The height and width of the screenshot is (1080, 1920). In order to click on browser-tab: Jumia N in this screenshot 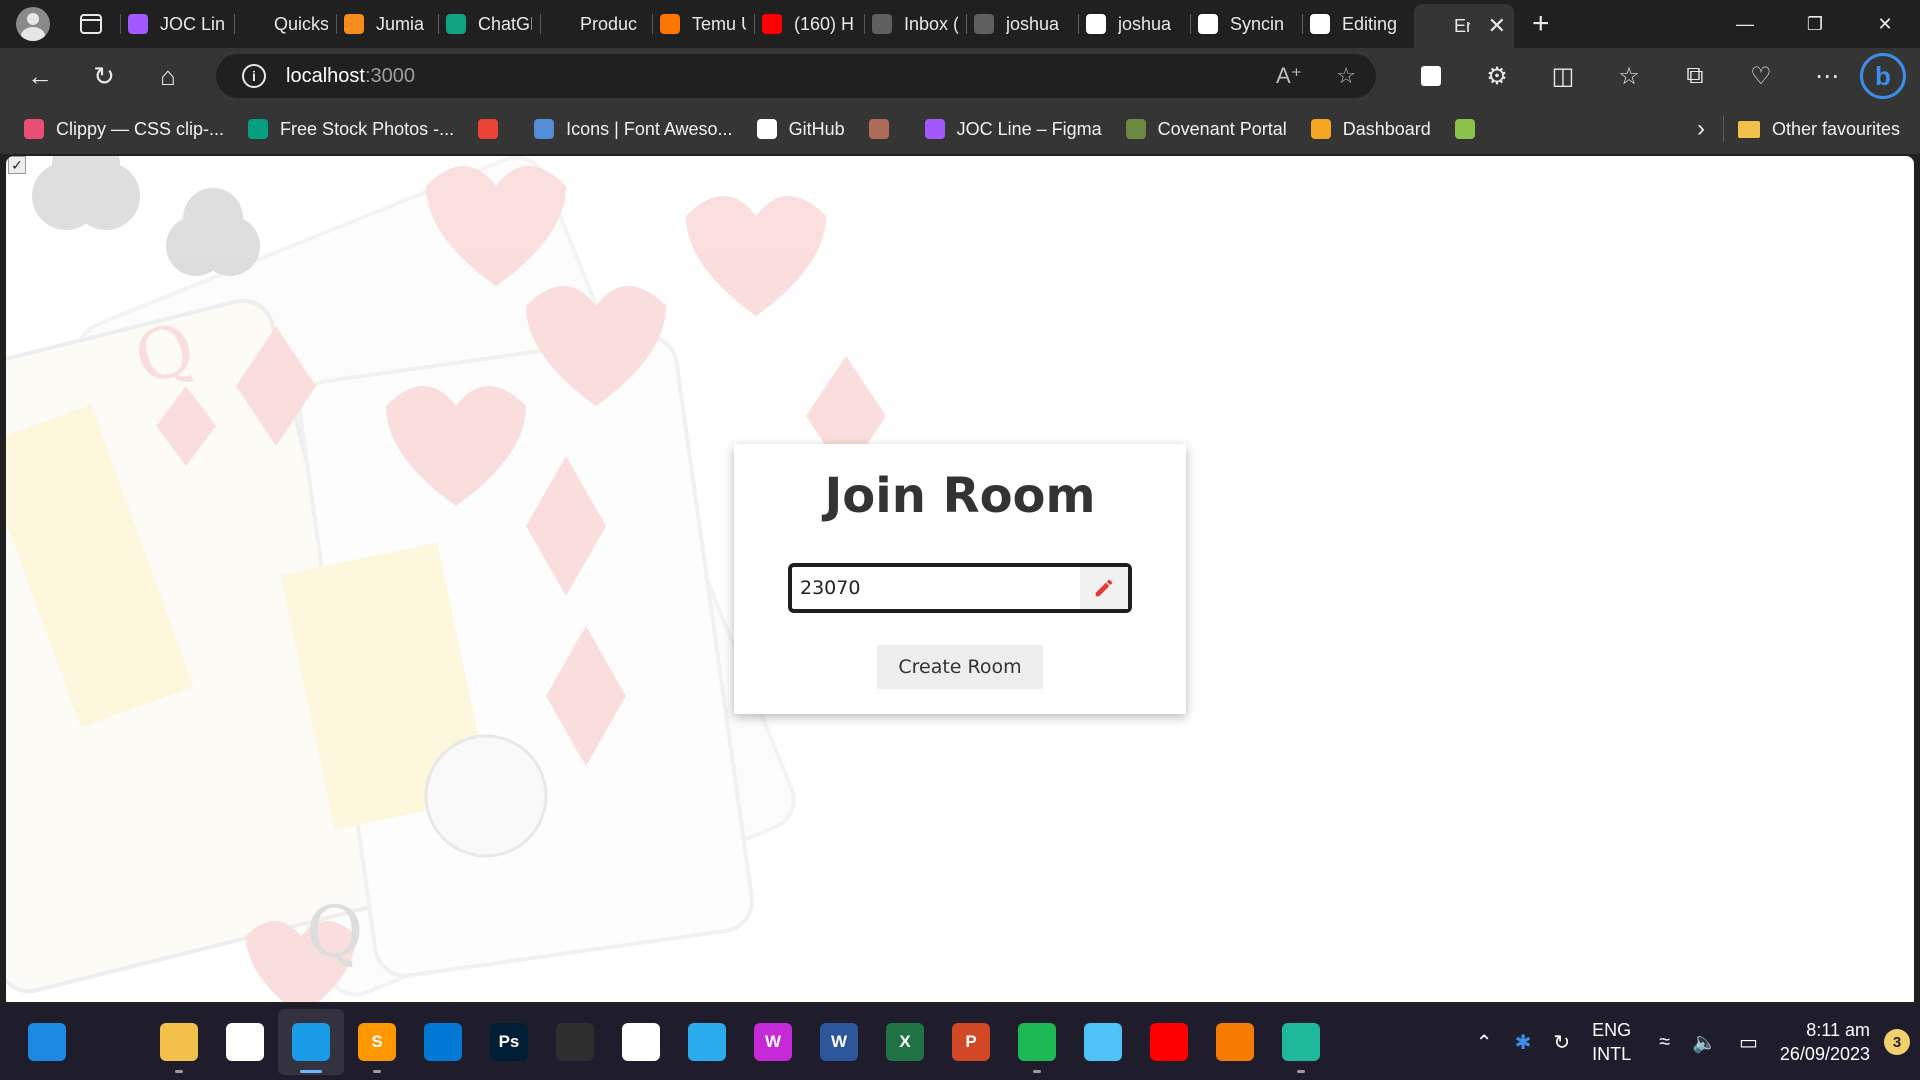, I will do `click(387, 24)`.